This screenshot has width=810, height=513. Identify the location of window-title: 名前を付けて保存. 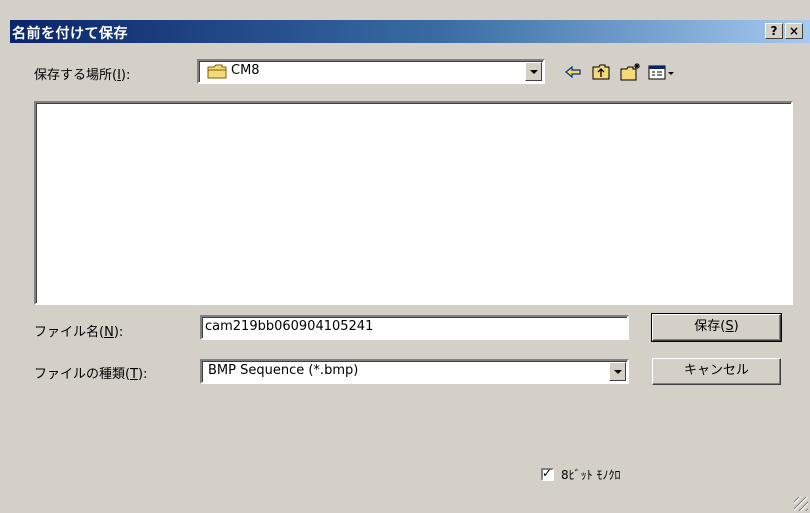
(70, 34).